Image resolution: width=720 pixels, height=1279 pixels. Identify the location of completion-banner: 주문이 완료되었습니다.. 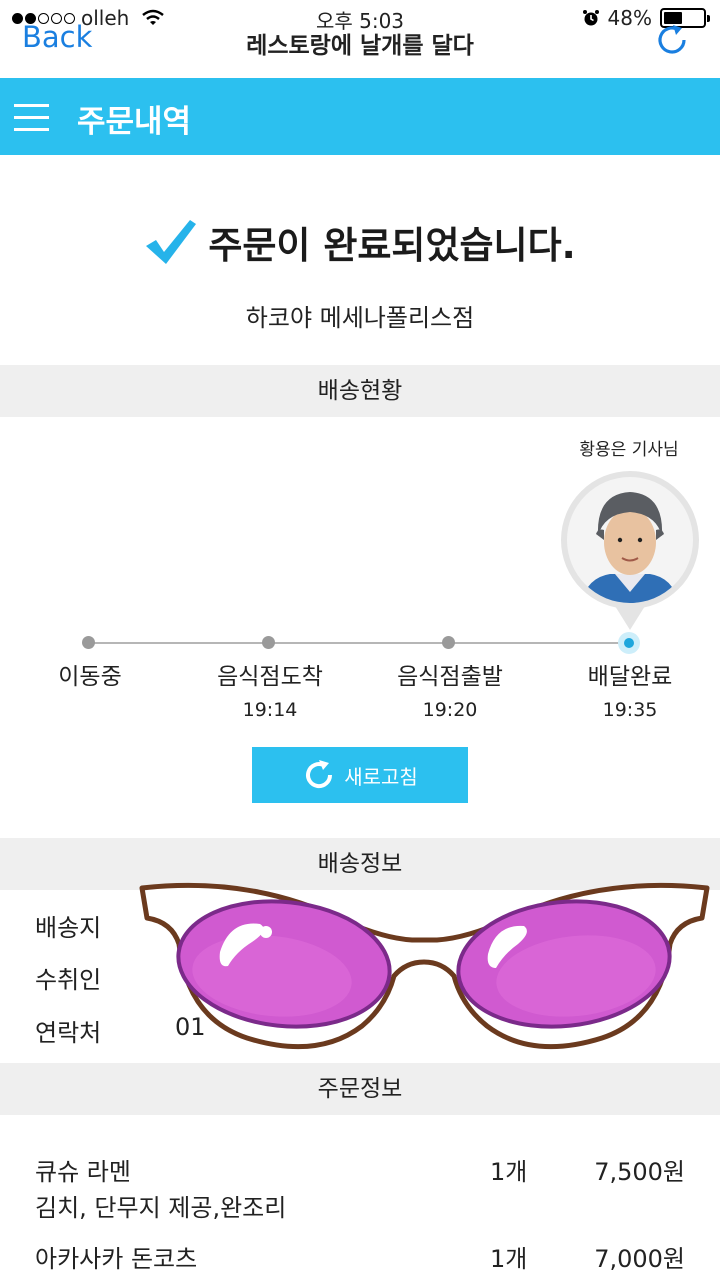
(360, 243).